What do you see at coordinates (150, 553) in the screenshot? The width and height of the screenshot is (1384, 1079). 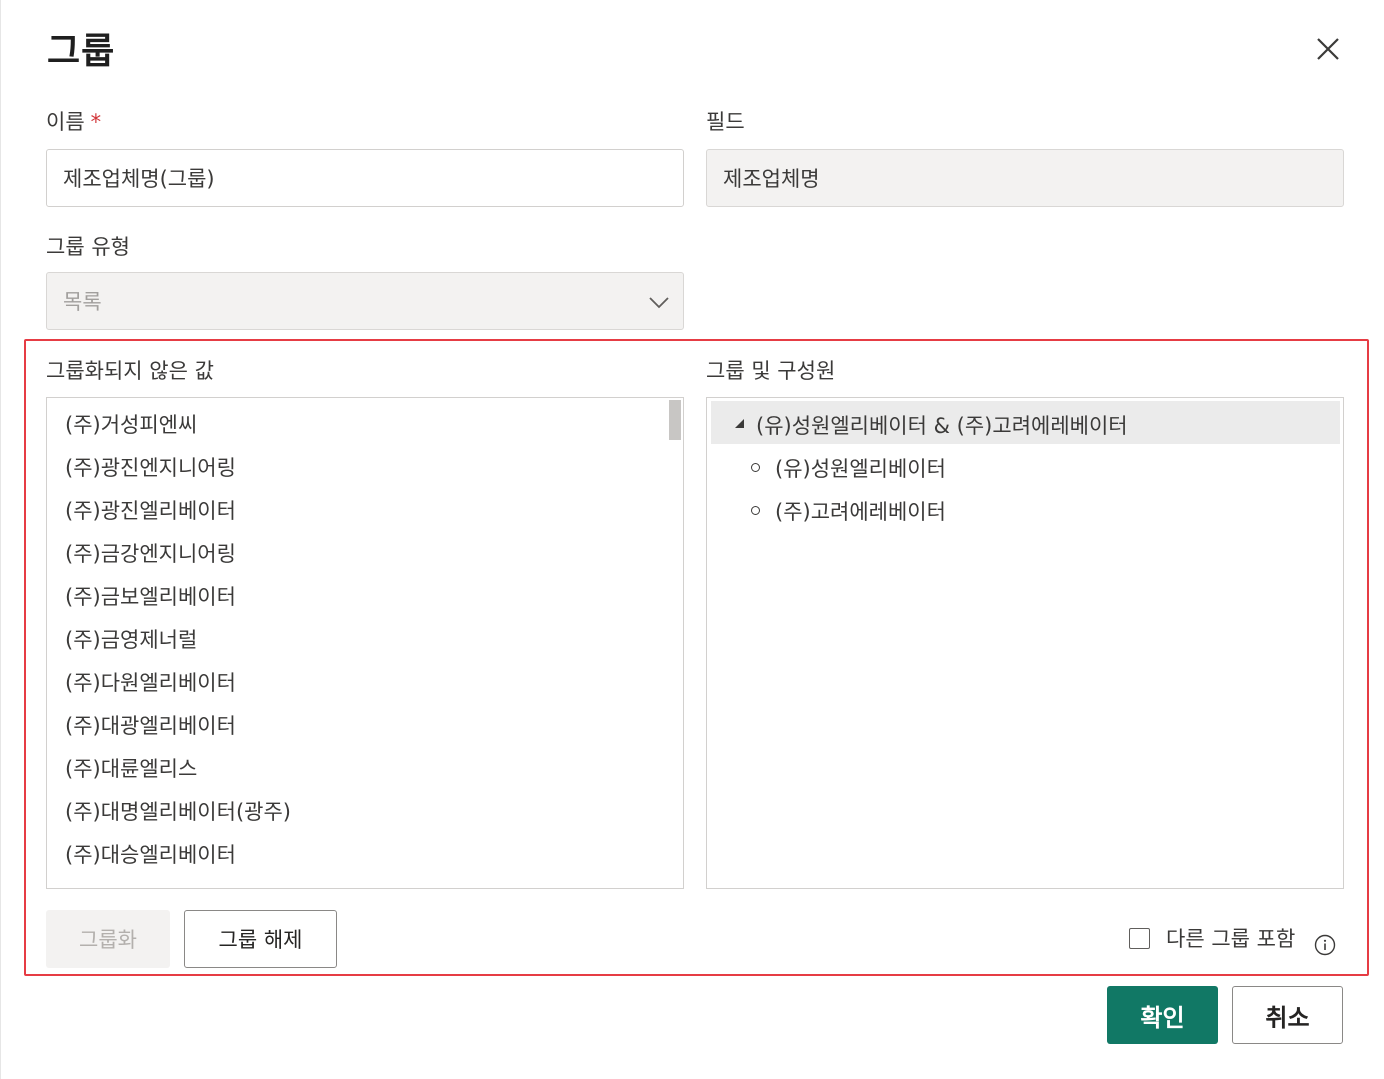 I see `list-item: (주)금강엔지니어링` at bounding box center [150, 553].